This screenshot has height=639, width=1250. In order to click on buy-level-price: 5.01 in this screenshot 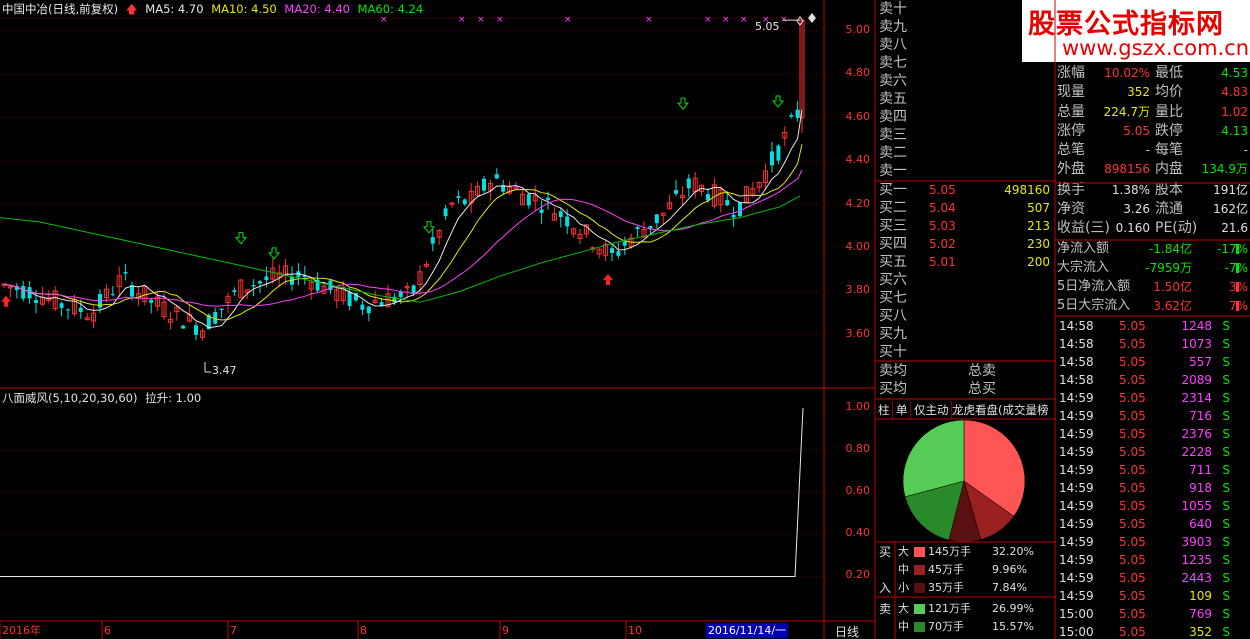, I will do `click(942, 262)`.